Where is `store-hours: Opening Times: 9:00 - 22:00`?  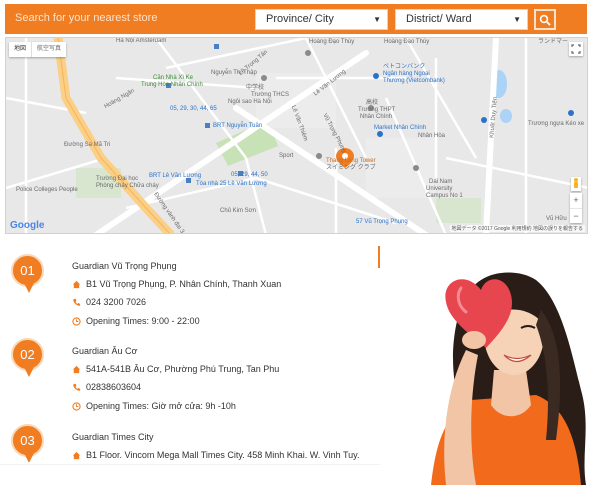
store-hours: Opening Times: 9:00 - 22:00 is located at coordinates (136, 321).